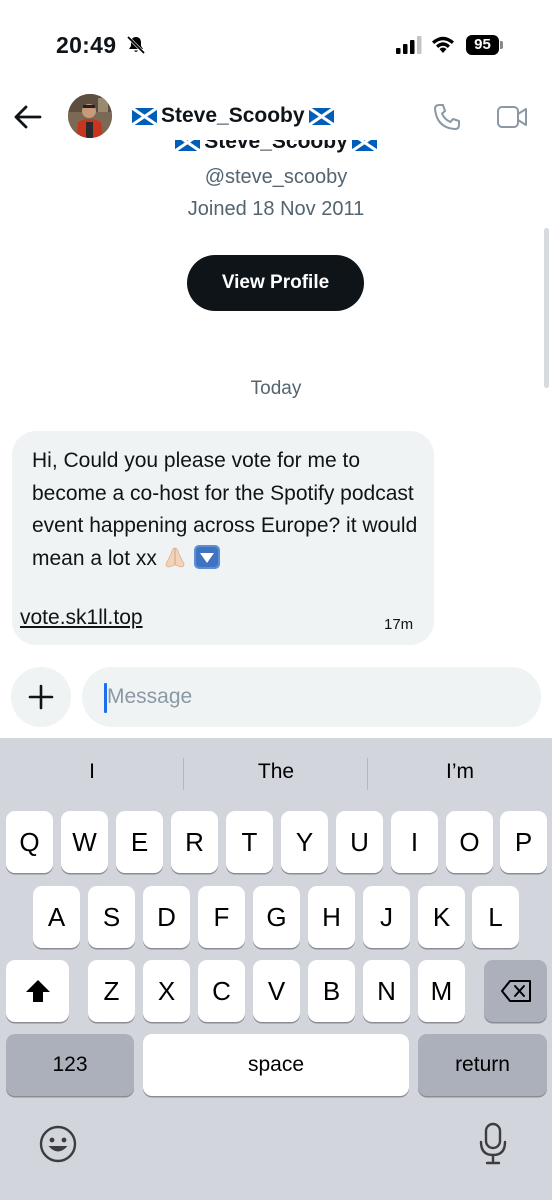  Describe the element at coordinates (194, 842) in the screenshot. I see `key-r: R` at that location.